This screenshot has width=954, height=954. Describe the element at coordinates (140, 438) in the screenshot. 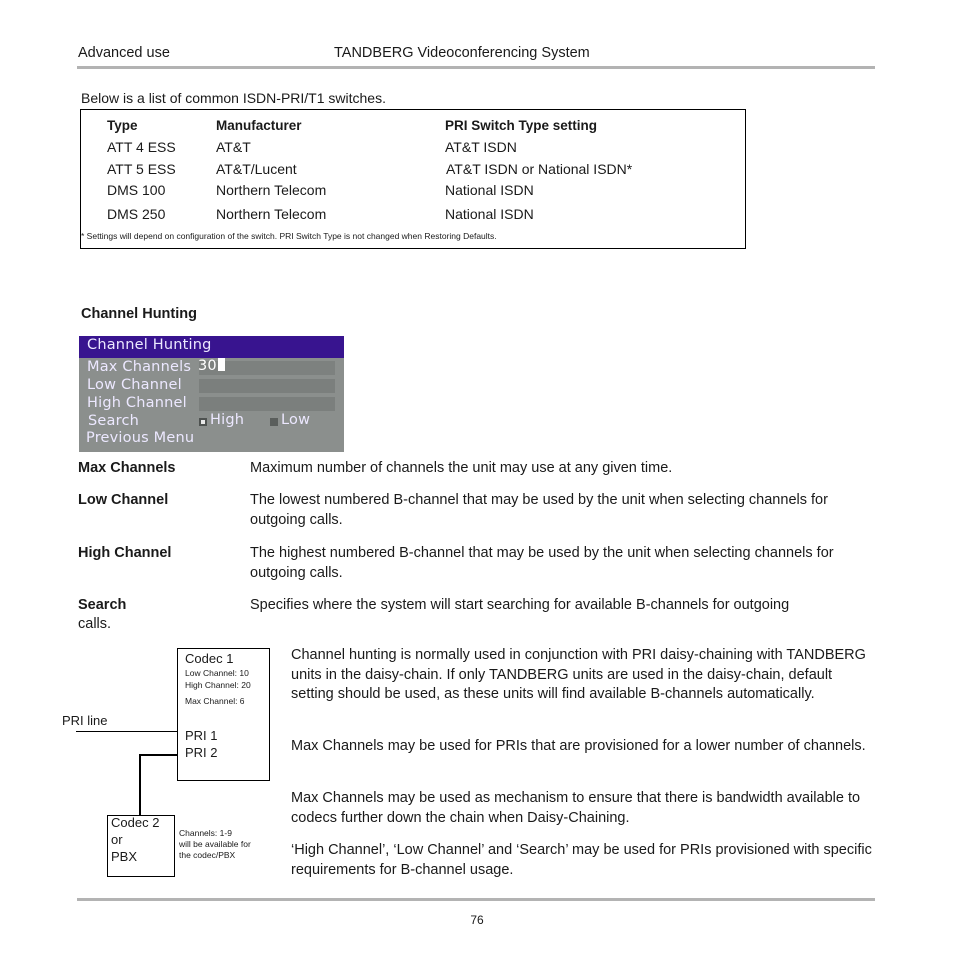

I see `menu-item-previous: Previous Menu` at that location.